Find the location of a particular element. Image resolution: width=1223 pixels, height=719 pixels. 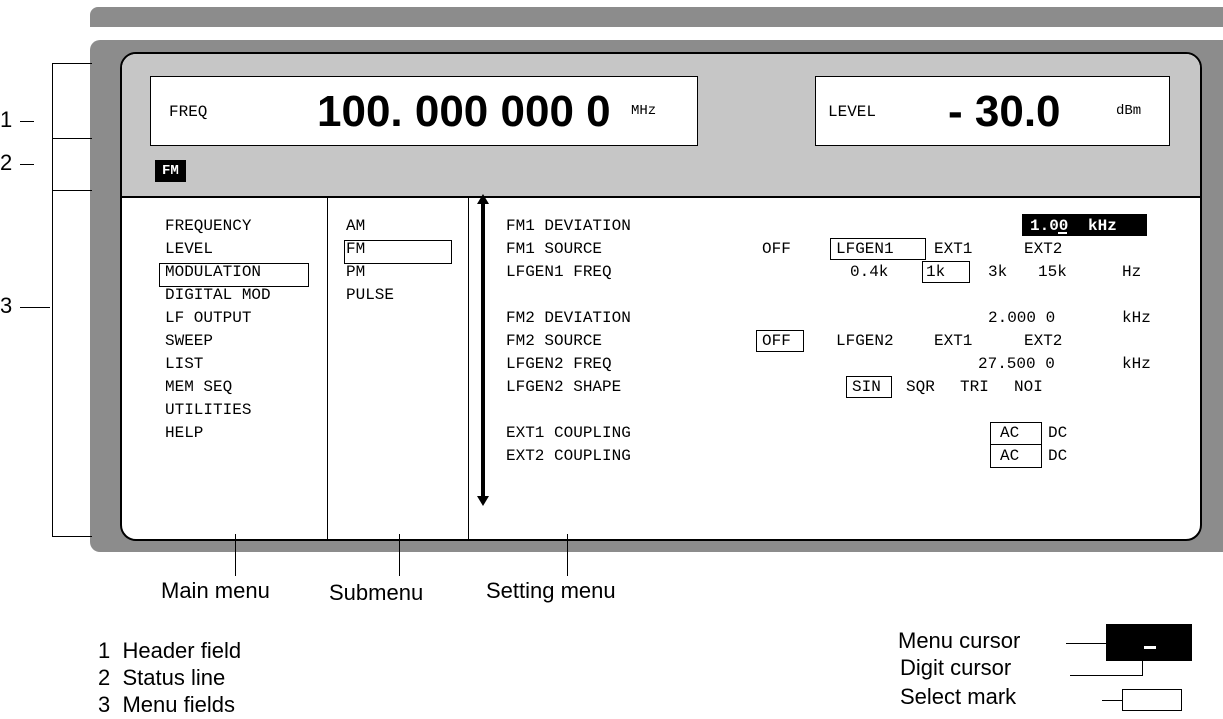

main-menu-item: UTILITIES is located at coordinates (218, 413).